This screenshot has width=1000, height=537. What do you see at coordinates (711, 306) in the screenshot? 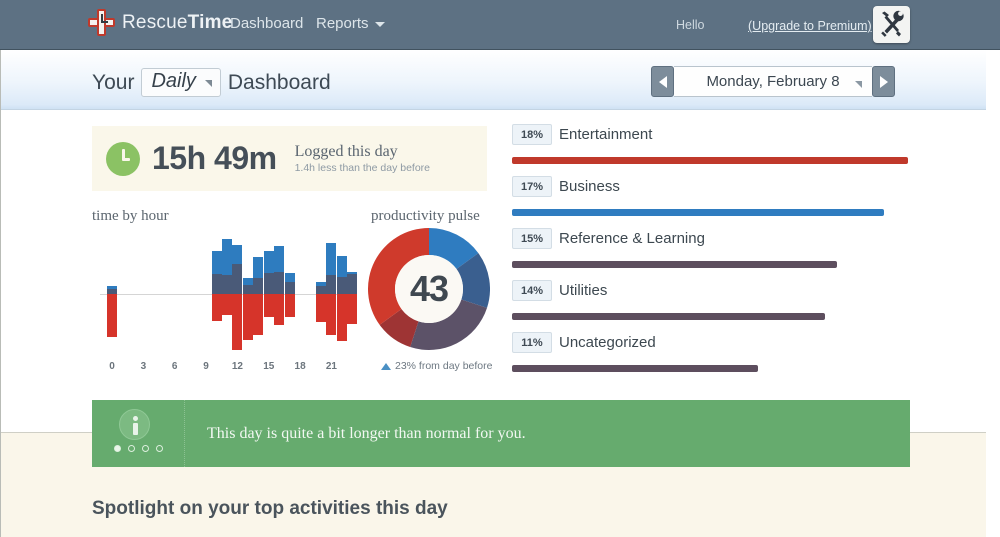
I see `category-row: 14% Utilities` at bounding box center [711, 306].